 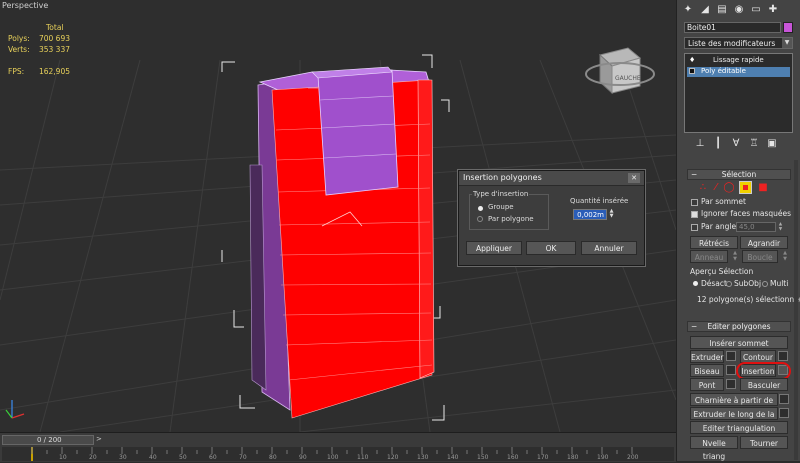 I want to click on inset-type-group: Type d'insertion Groupe Par polygone, so click(x=509, y=210).